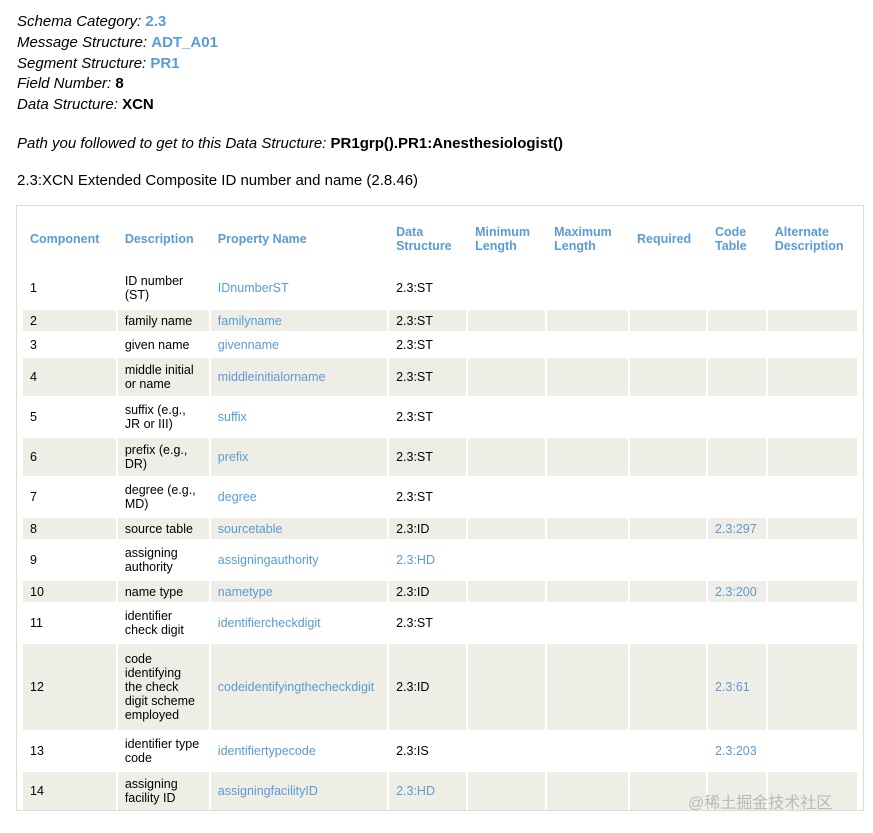 The image size is (873, 833). I want to click on cell-code-table-link: 2.3:61, so click(732, 687).